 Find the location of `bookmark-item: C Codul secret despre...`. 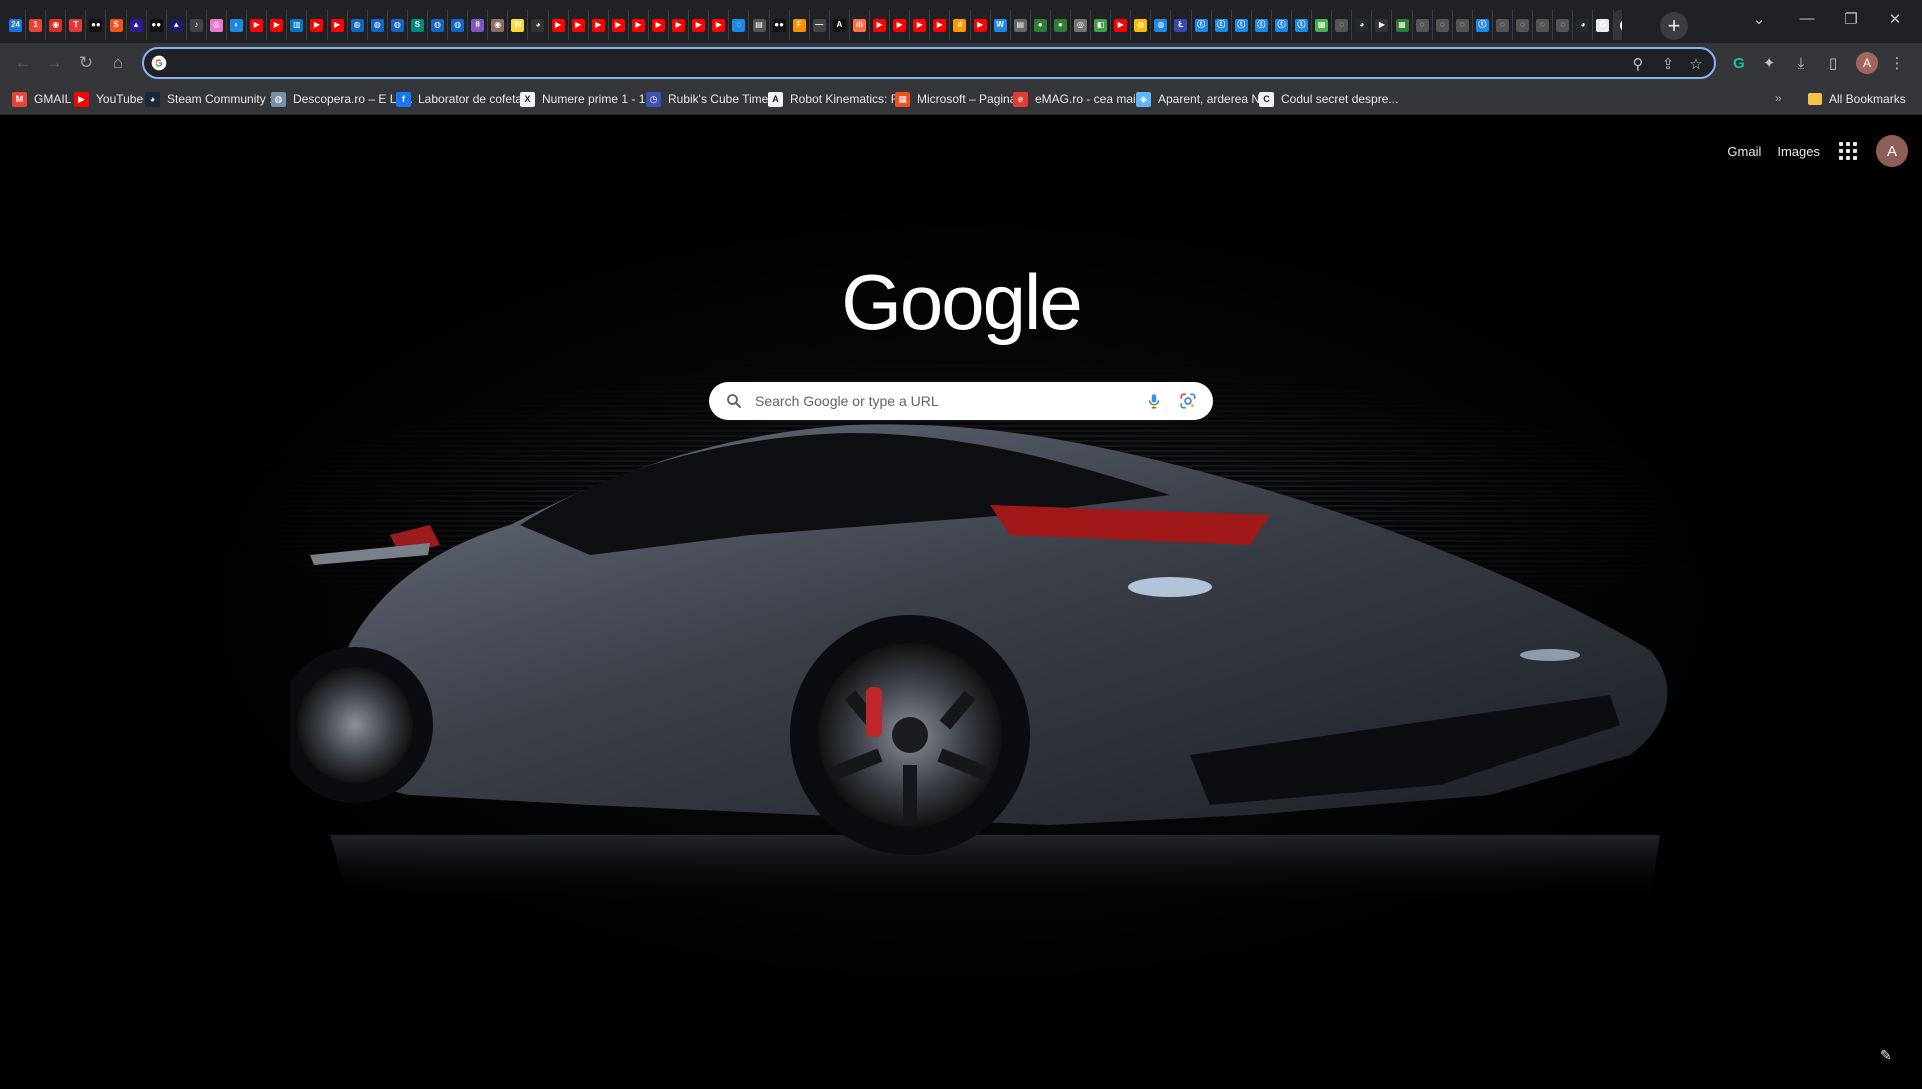

bookmark-item: C Codul secret despre... is located at coordinates (1328, 99).